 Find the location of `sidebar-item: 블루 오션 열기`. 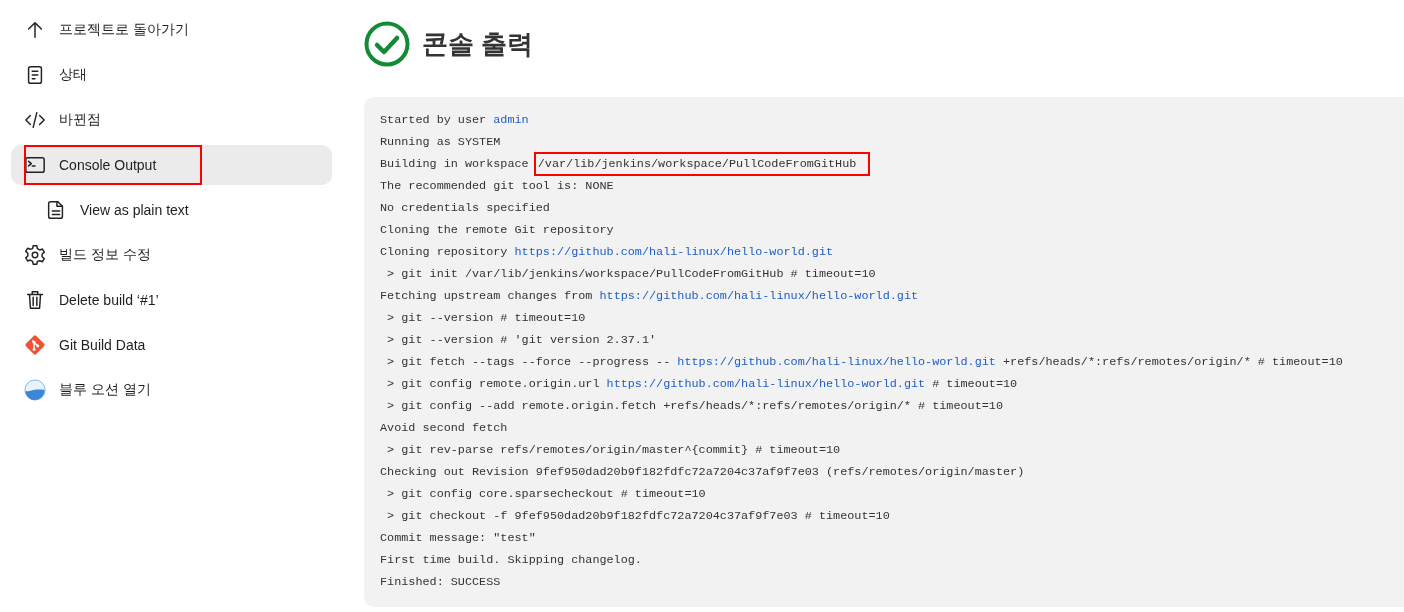

sidebar-item: 블루 오션 열기 is located at coordinates (171, 390).